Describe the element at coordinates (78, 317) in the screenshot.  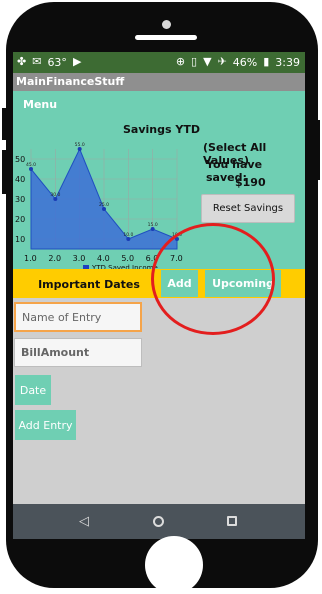
I see `name-of-entry-input: Name of Entry` at that location.